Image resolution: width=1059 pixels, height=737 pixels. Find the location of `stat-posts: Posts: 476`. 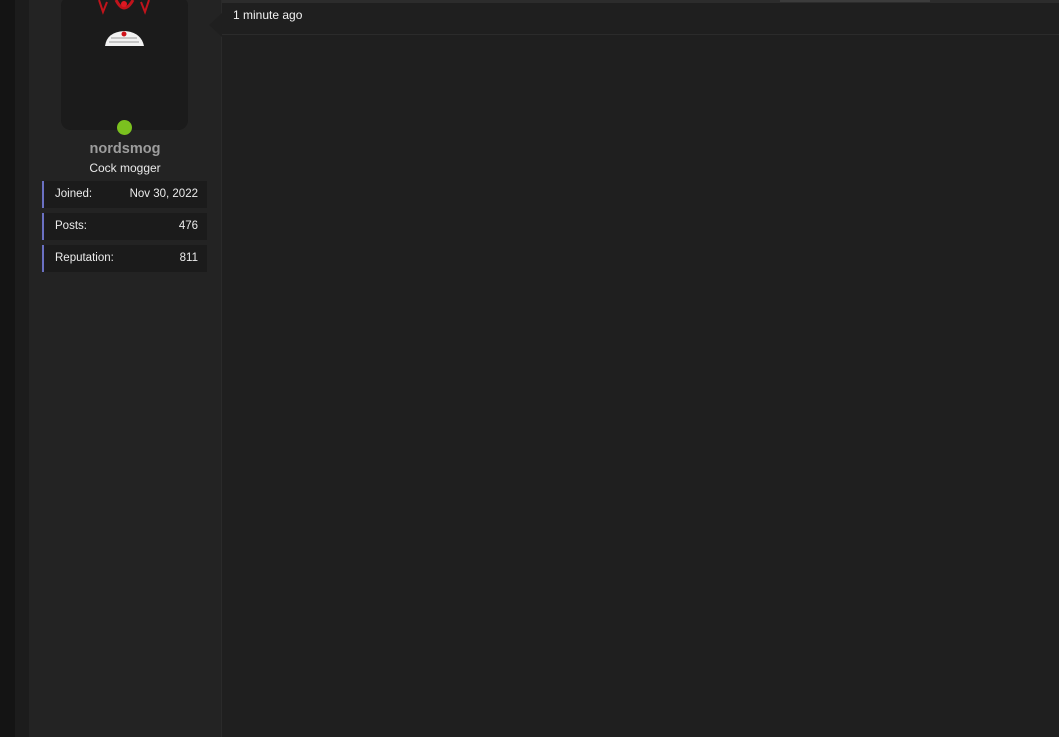

stat-posts: Posts: 476 is located at coordinates (124, 226).